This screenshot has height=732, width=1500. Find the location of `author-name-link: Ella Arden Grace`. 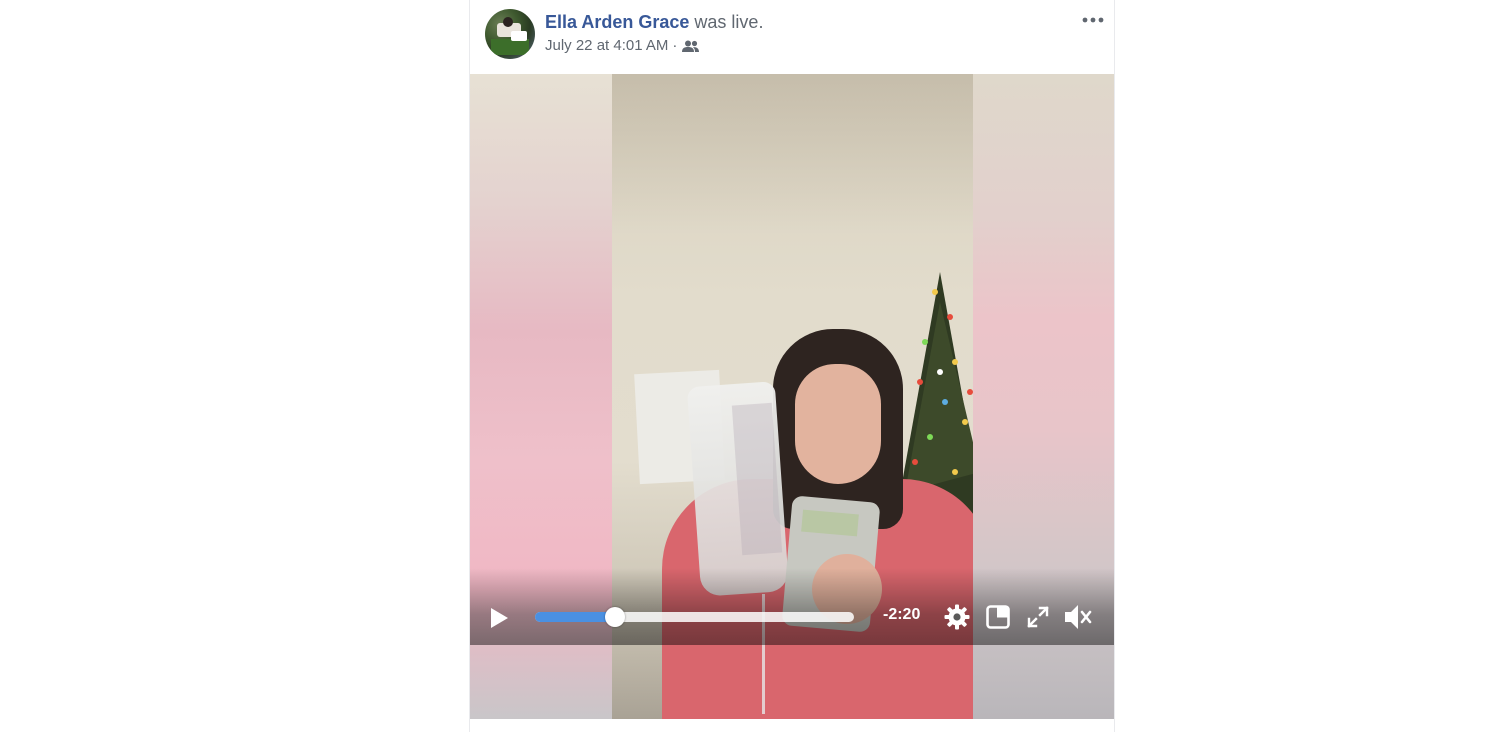

author-name-link: Ella Arden Grace is located at coordinates (617, 22).